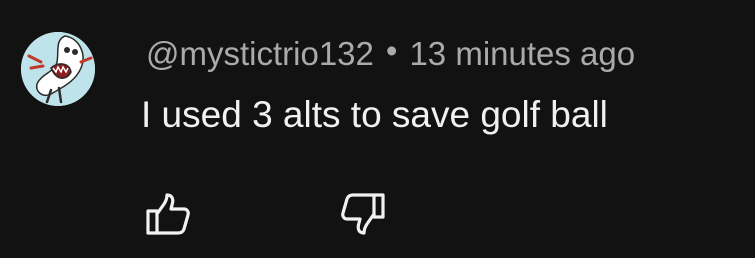 The height and width of the screenshot is (258, 755). I want to click on comment-text: I used 3 alts to save golf ball, so click(374, 114).